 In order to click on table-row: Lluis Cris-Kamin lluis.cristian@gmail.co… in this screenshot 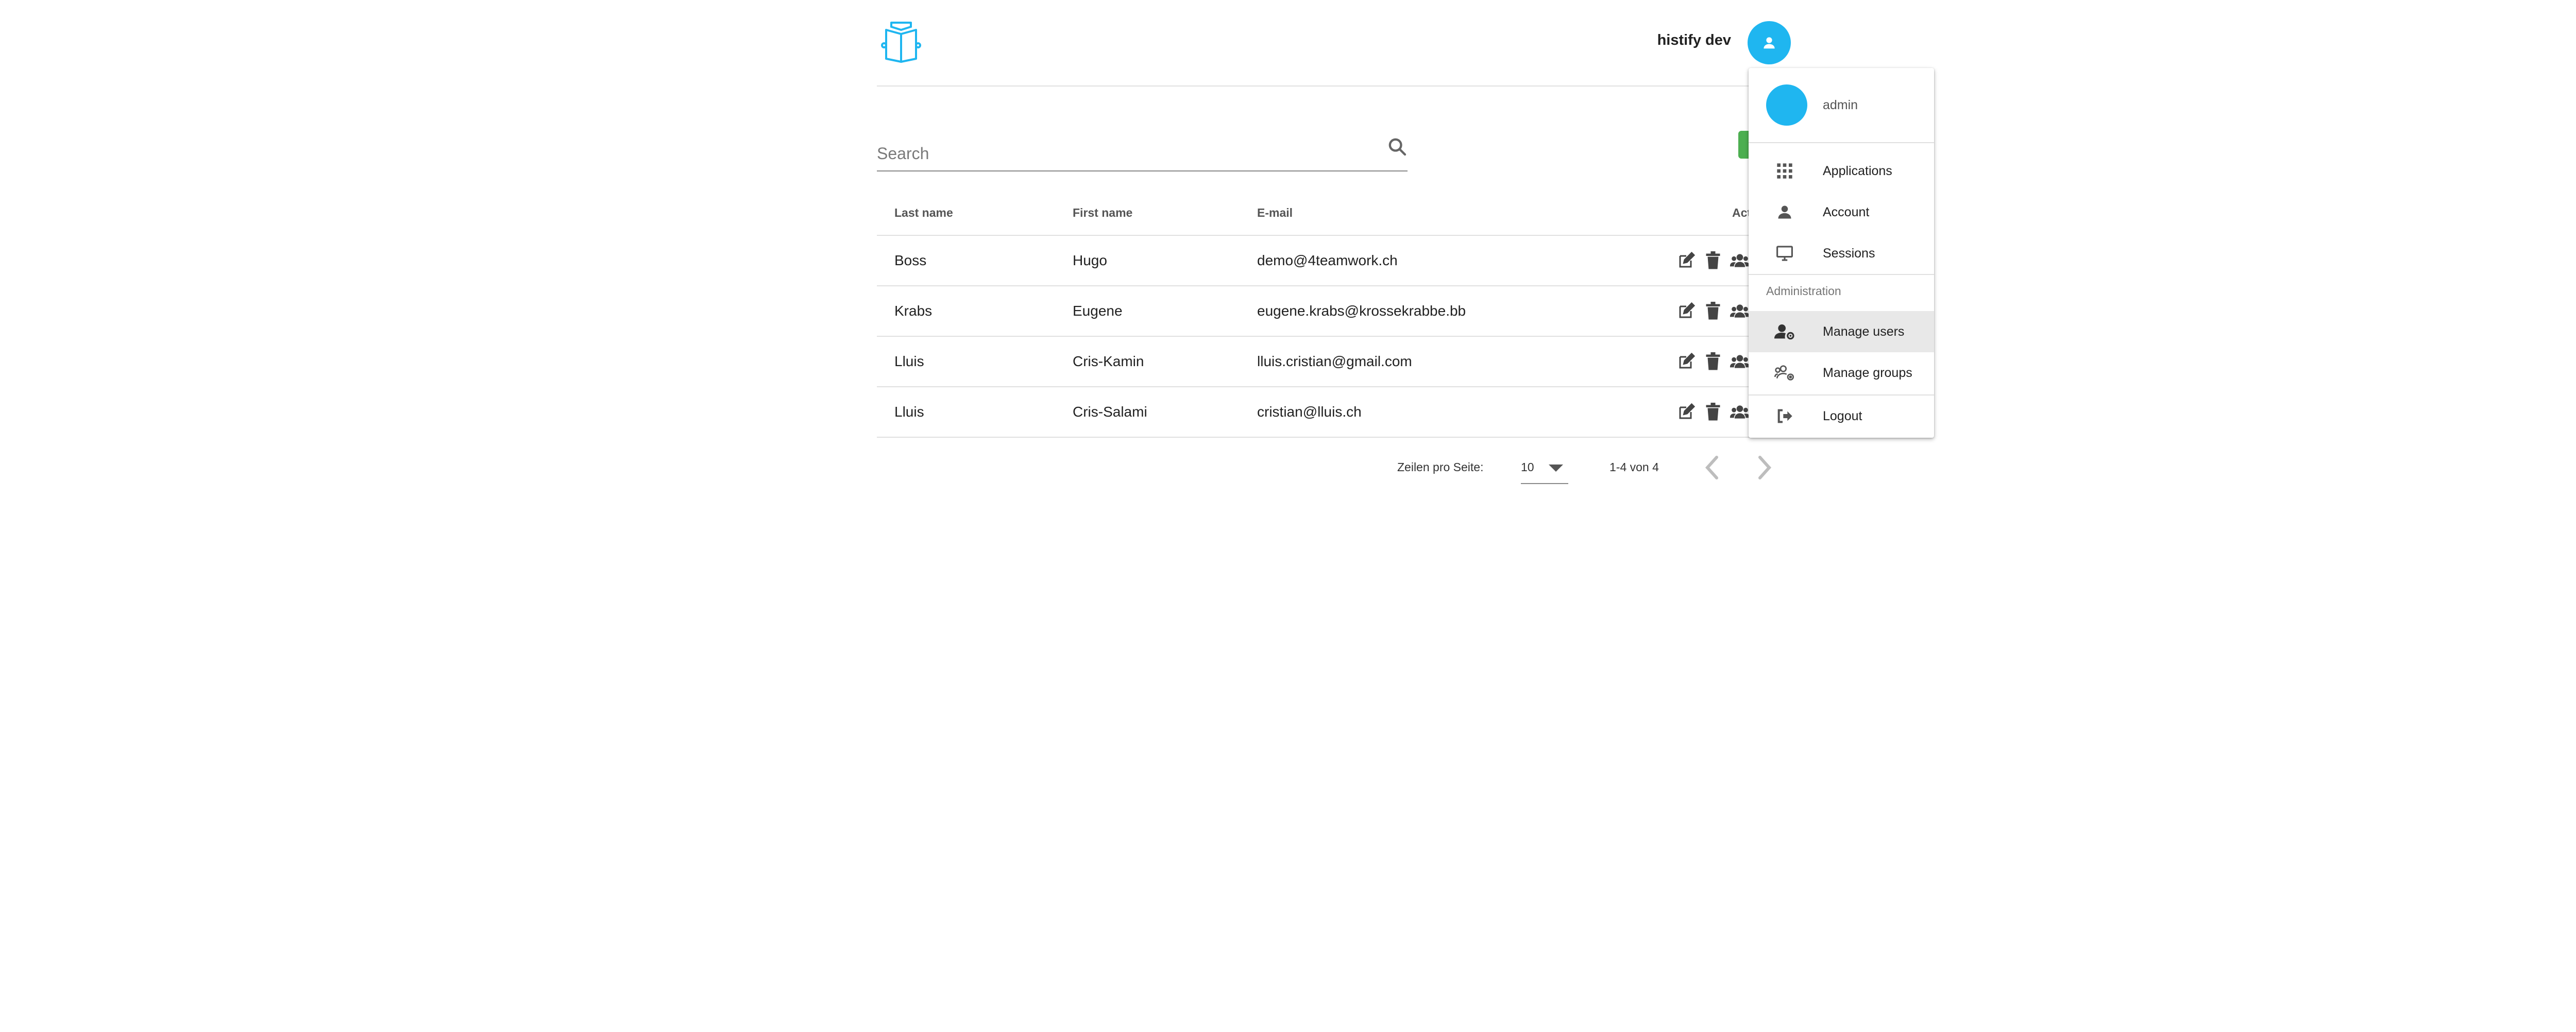, I will do `click(1338, 362)`.